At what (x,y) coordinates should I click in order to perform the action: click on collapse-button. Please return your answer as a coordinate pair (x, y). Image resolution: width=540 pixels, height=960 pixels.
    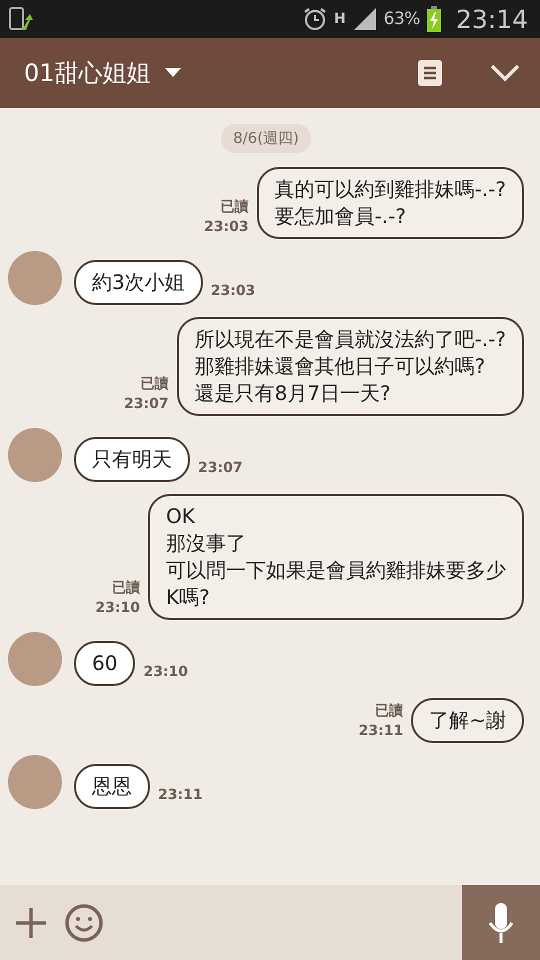
    Looking at the image, I should click on (505, 73).